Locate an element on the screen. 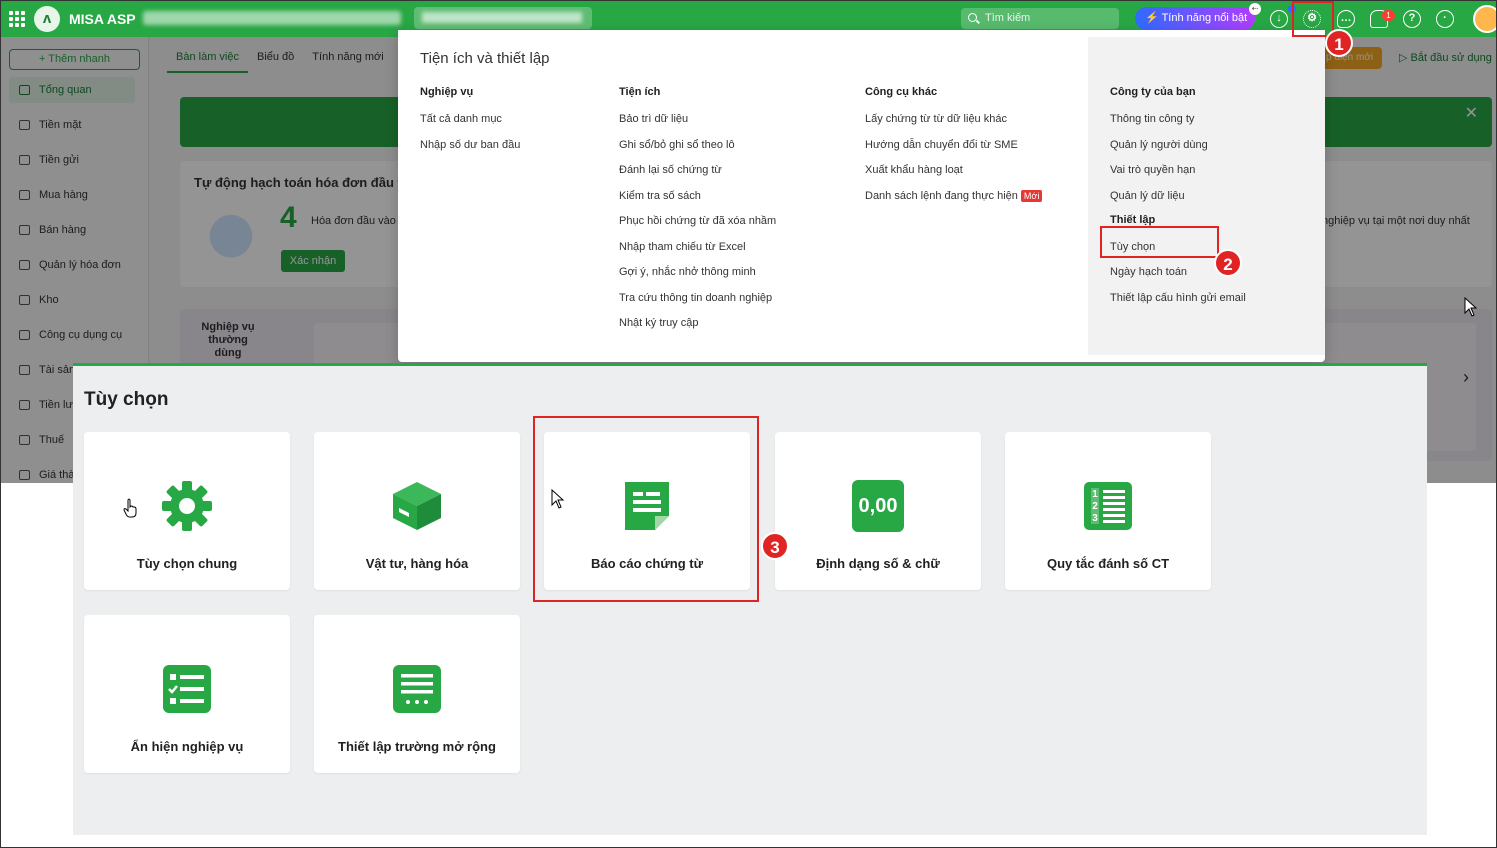  form-icon is located at coordinates (417, 689).